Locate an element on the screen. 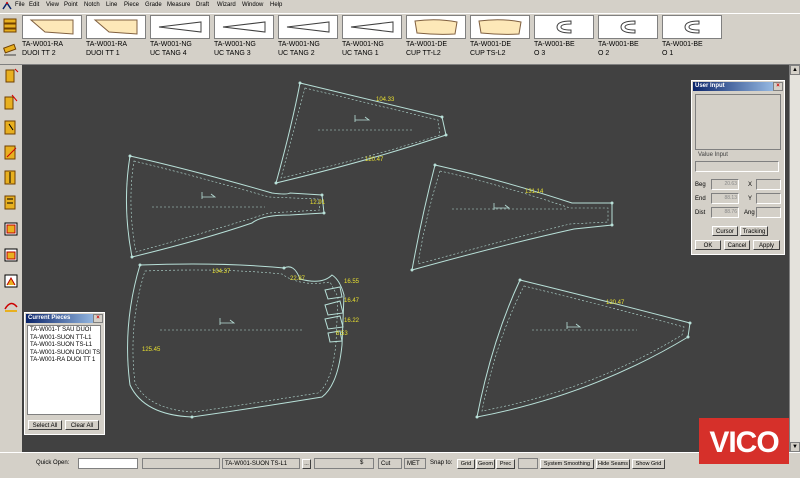 This screenshot has height=478, width=800. menu-window: Window is located at coordinates (252, 5).